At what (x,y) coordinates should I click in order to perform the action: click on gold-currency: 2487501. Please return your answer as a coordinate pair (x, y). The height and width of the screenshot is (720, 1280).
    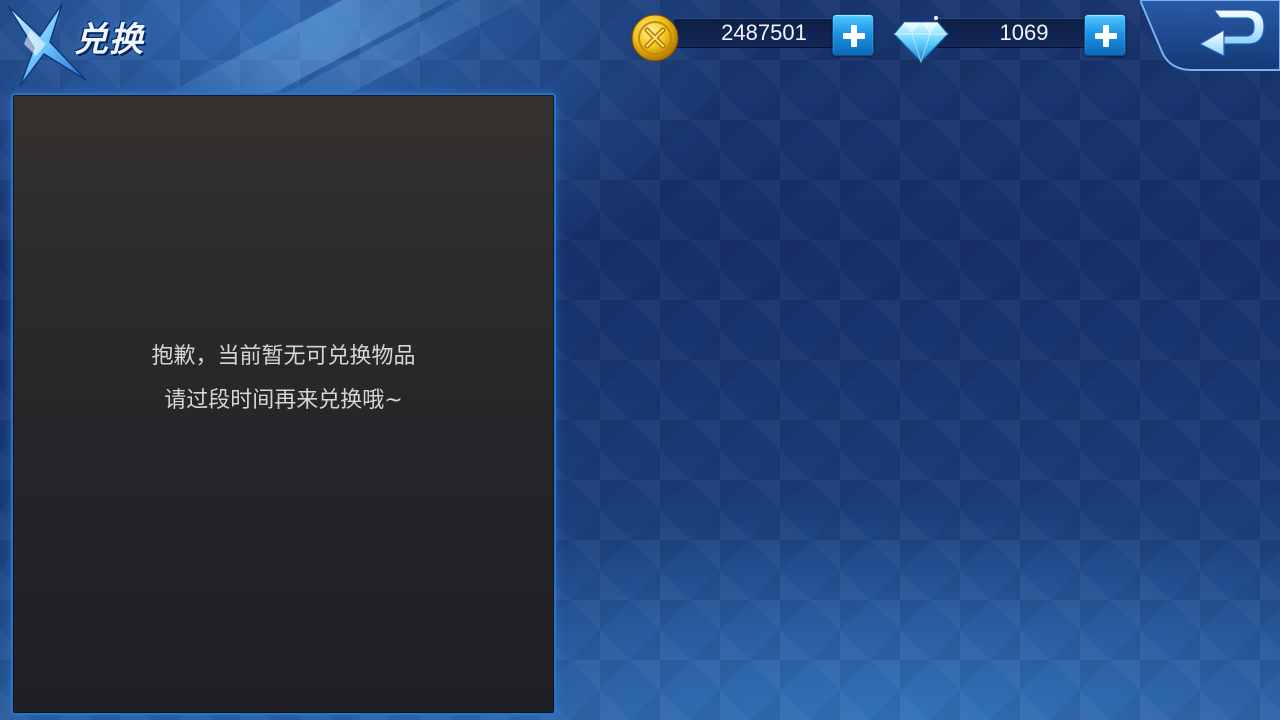
    Looking at the image, I should click on (753, 38).